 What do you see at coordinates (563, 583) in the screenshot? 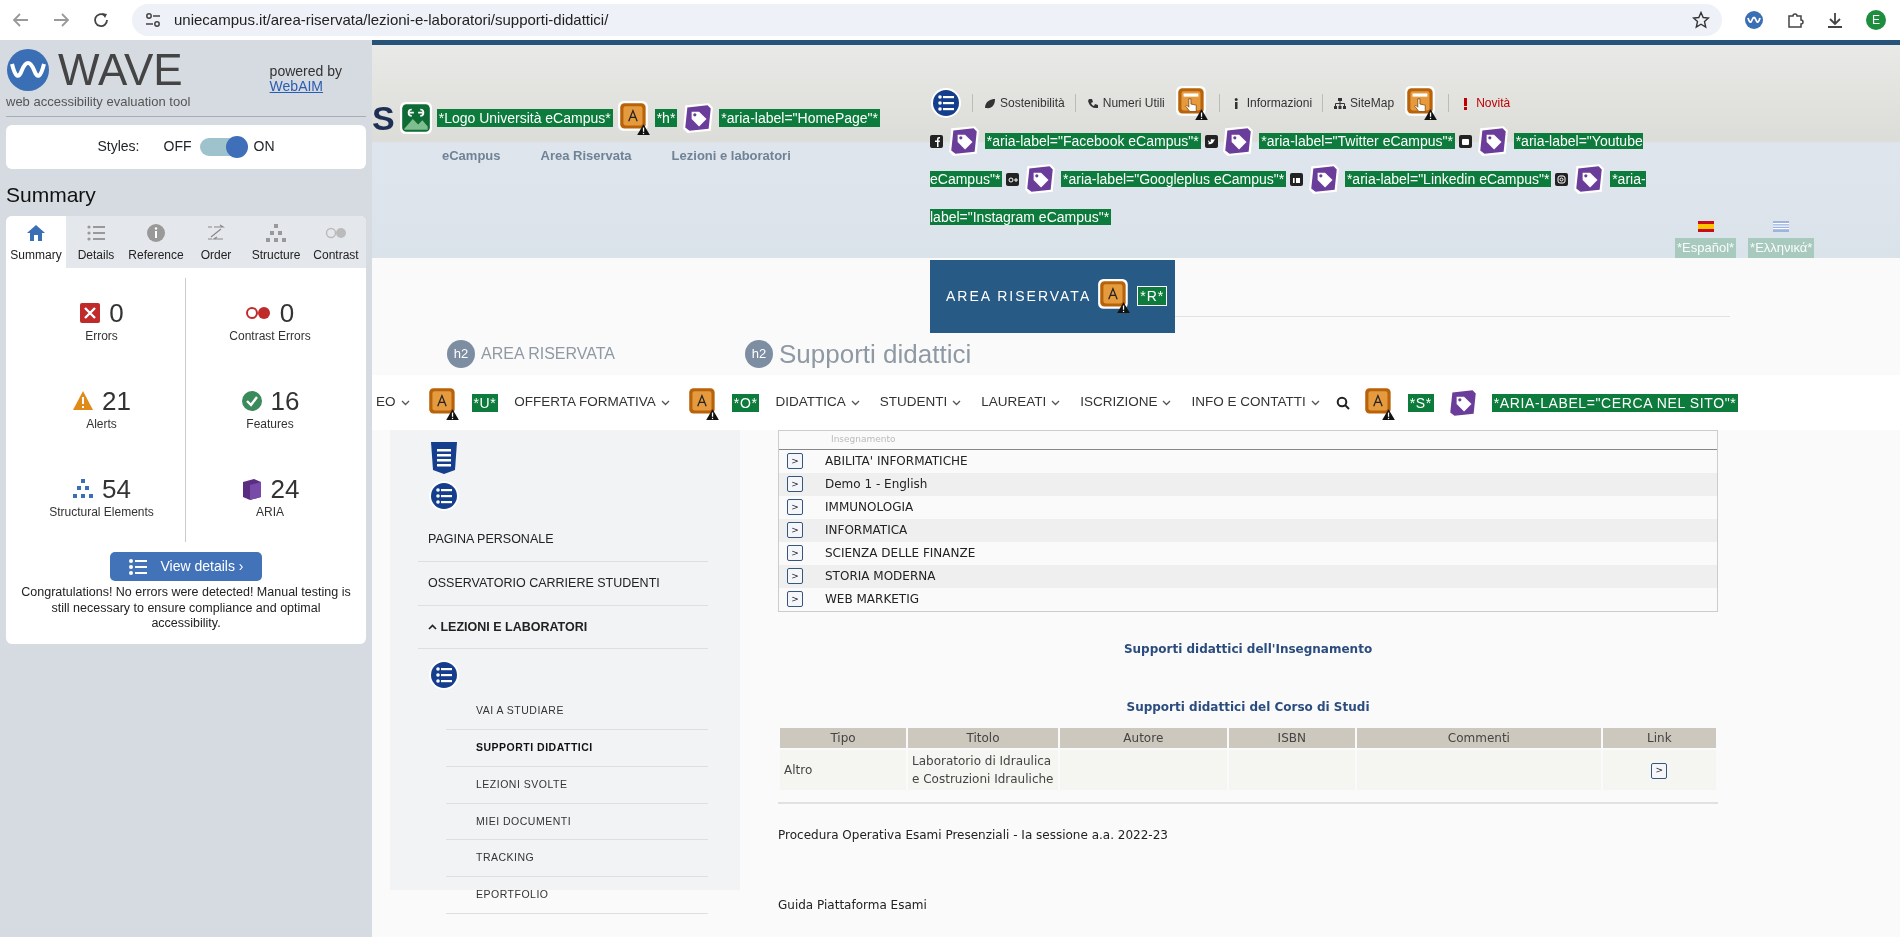
I see `menu-item: OSSERVATORIO CARRIERE STUDENTI` at bounding box center [563, 583].